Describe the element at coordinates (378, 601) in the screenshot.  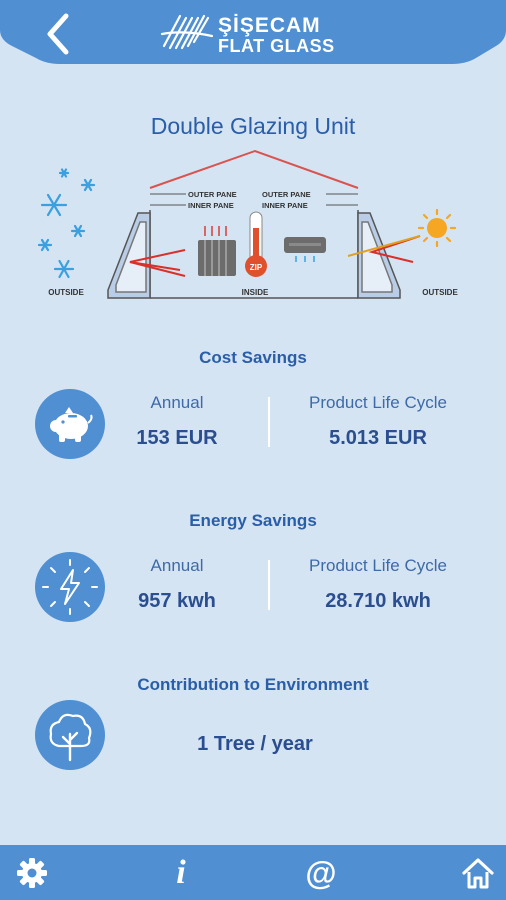
I see `energy-lifecycle-value: 28.710 kwh` at that location.